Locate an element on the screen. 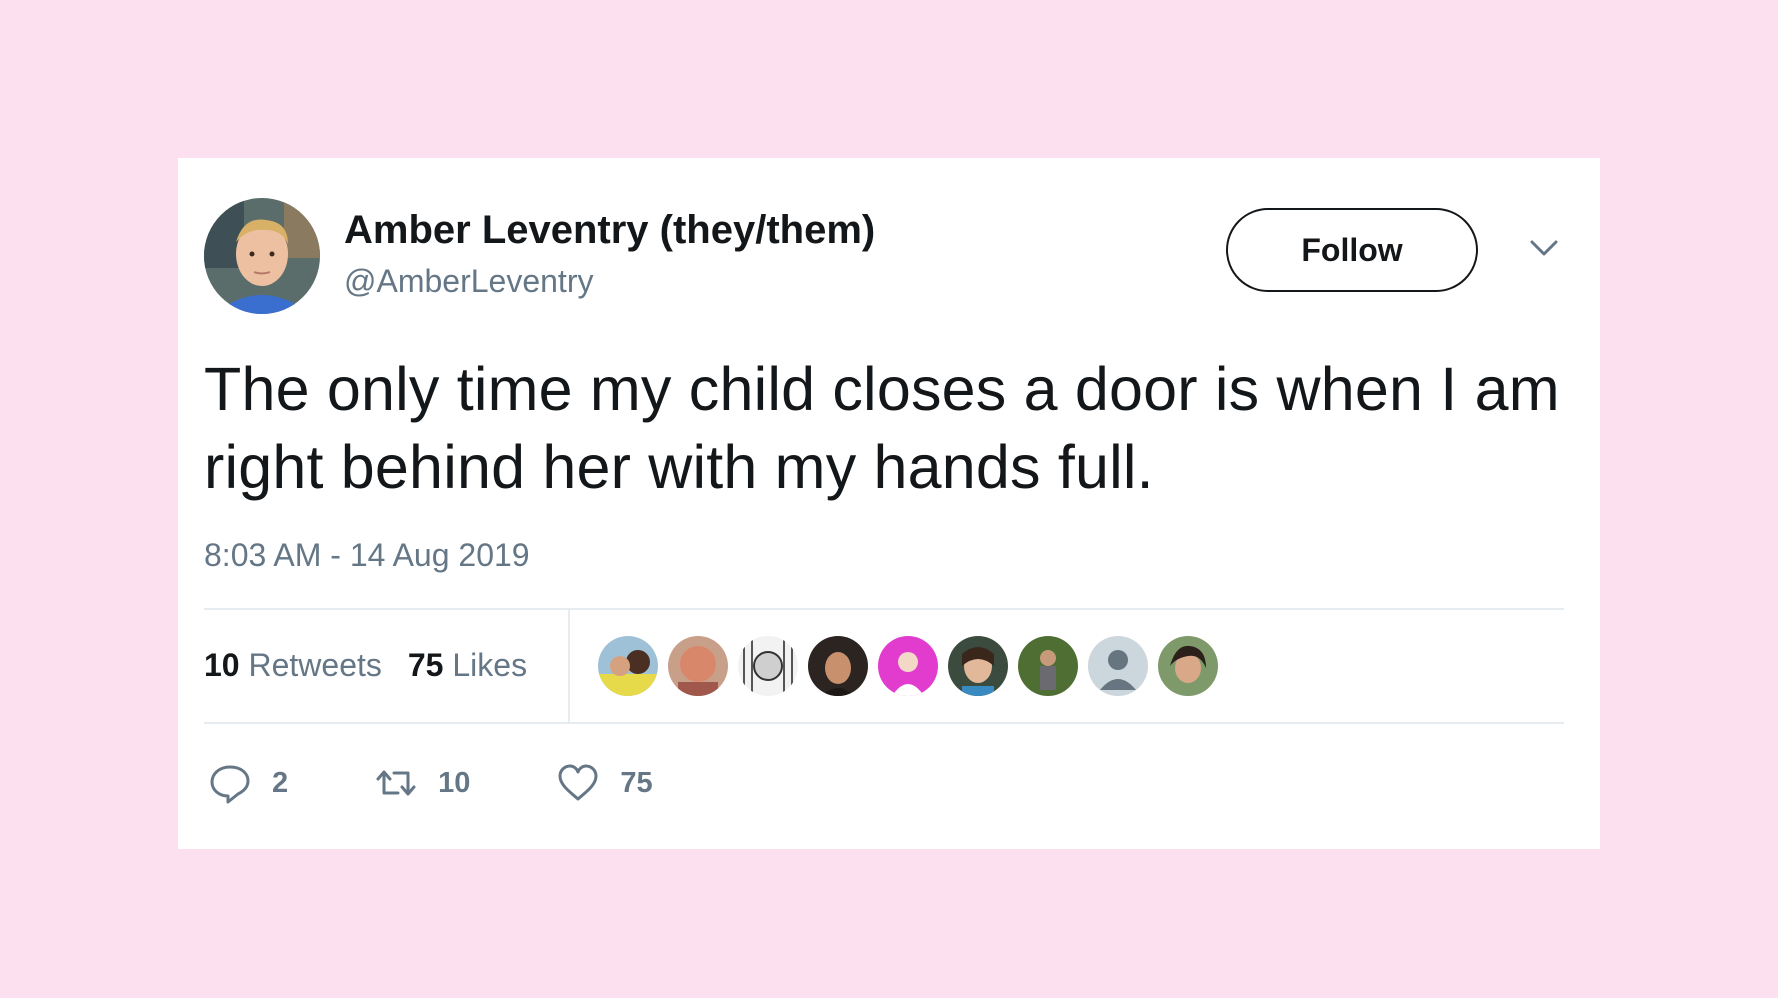  likes-stat-count: 75 is located at coordinates (425, 664).